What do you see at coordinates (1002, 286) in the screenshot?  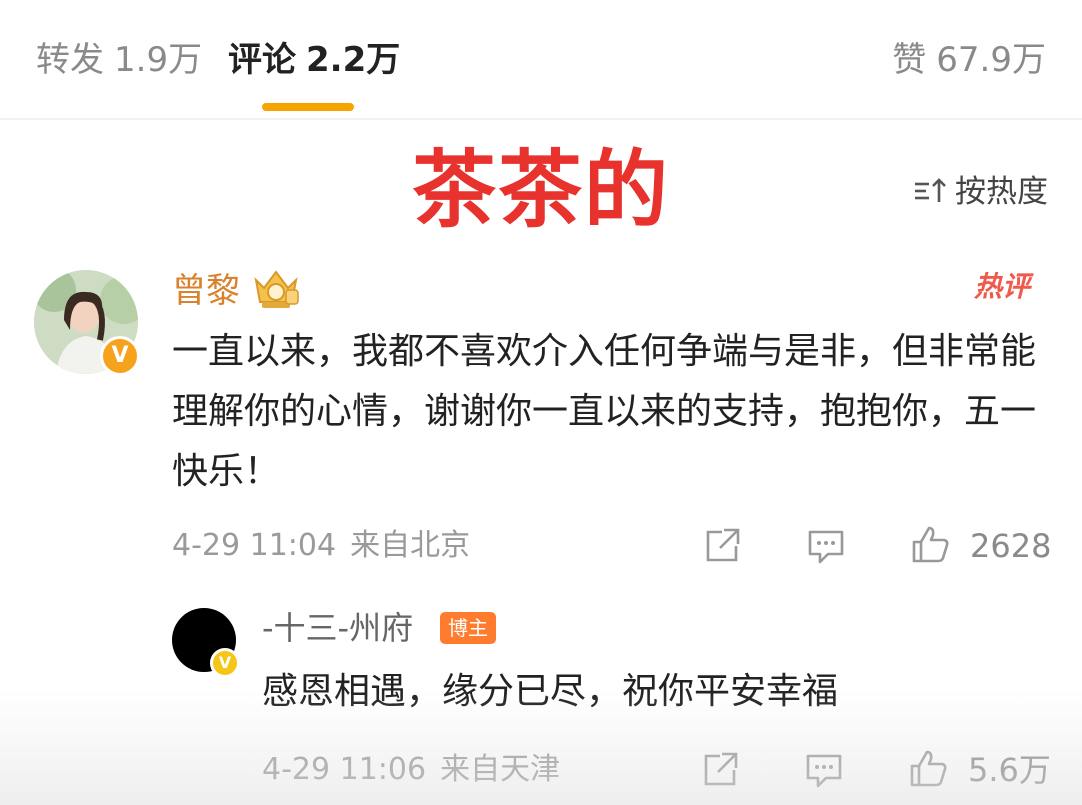 I see `hot-badge-label: 热评` at bounding box center [1002, 286].